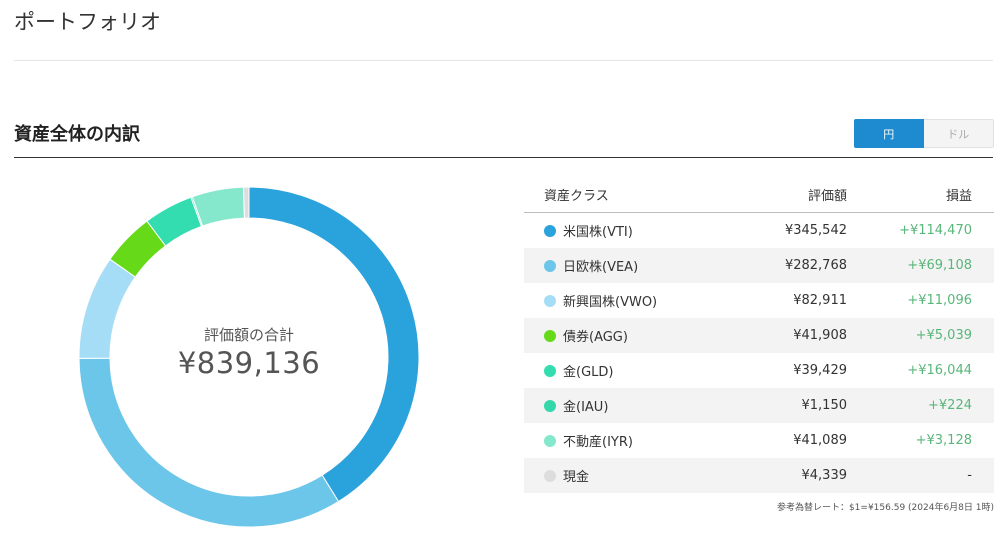 Image resolution: width=1005 pixels, height=538 pixels. What do you see at coordinates (588, 372) in the screenshot?
I see `asset-name: 金(GLD)` at bounding box center [588, 372].